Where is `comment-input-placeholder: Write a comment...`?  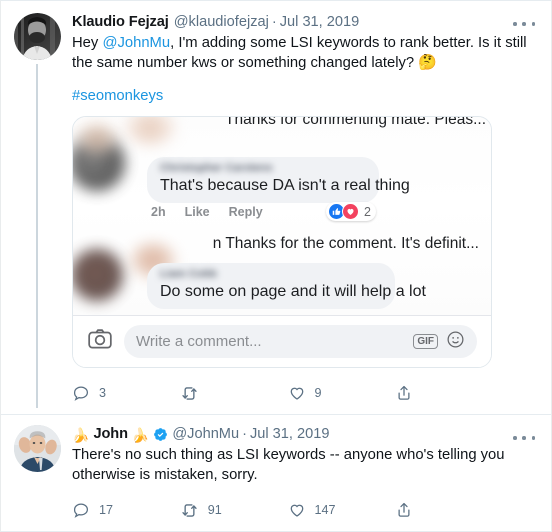 comment-input-placeholder: Write a comment... is located at coordinates (199, 341).